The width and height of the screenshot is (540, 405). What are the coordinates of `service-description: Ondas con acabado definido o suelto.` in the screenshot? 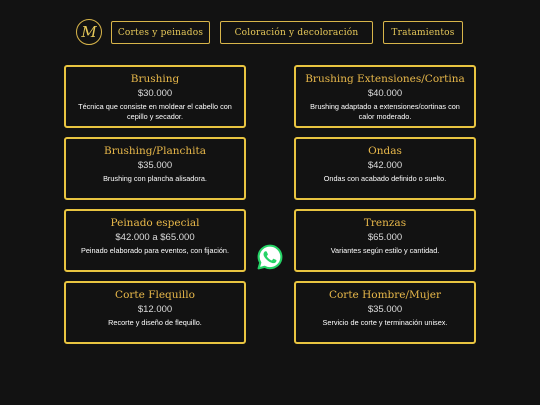 It's located at (385, 178).